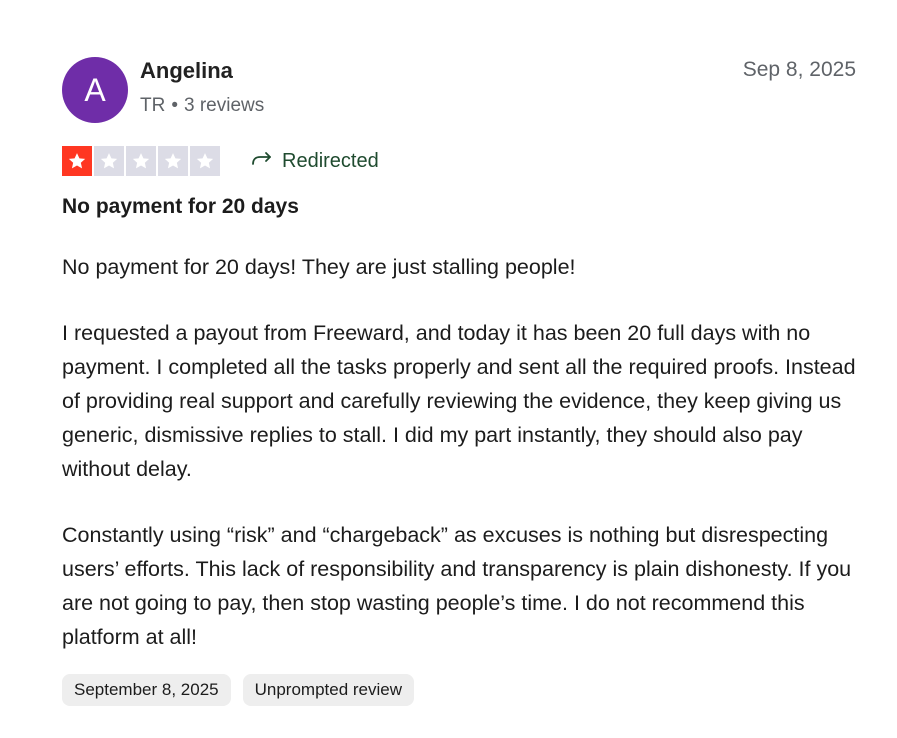  I want to click on tag-unprompted: Unprompted review, so click(328, 690).